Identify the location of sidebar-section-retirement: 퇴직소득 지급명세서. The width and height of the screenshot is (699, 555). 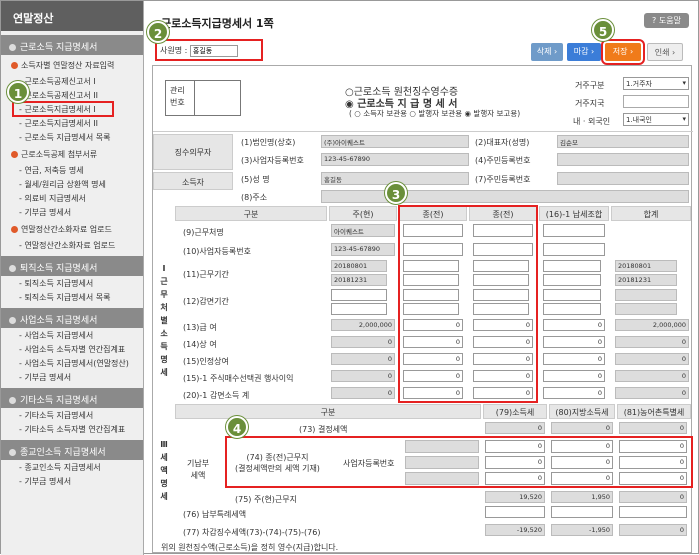
(72, 266).